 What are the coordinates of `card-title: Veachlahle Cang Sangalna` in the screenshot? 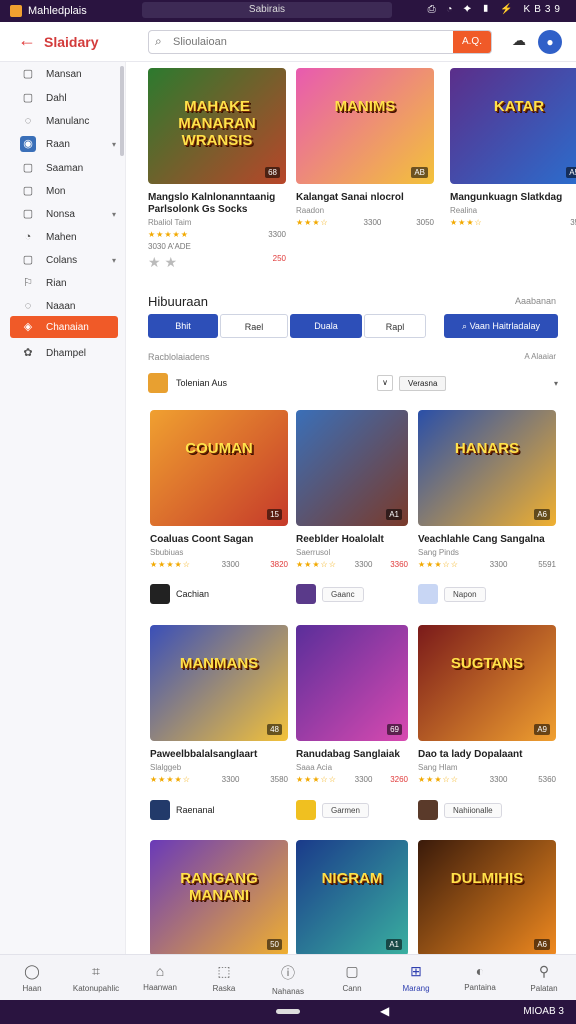 It's located at (487, 540).